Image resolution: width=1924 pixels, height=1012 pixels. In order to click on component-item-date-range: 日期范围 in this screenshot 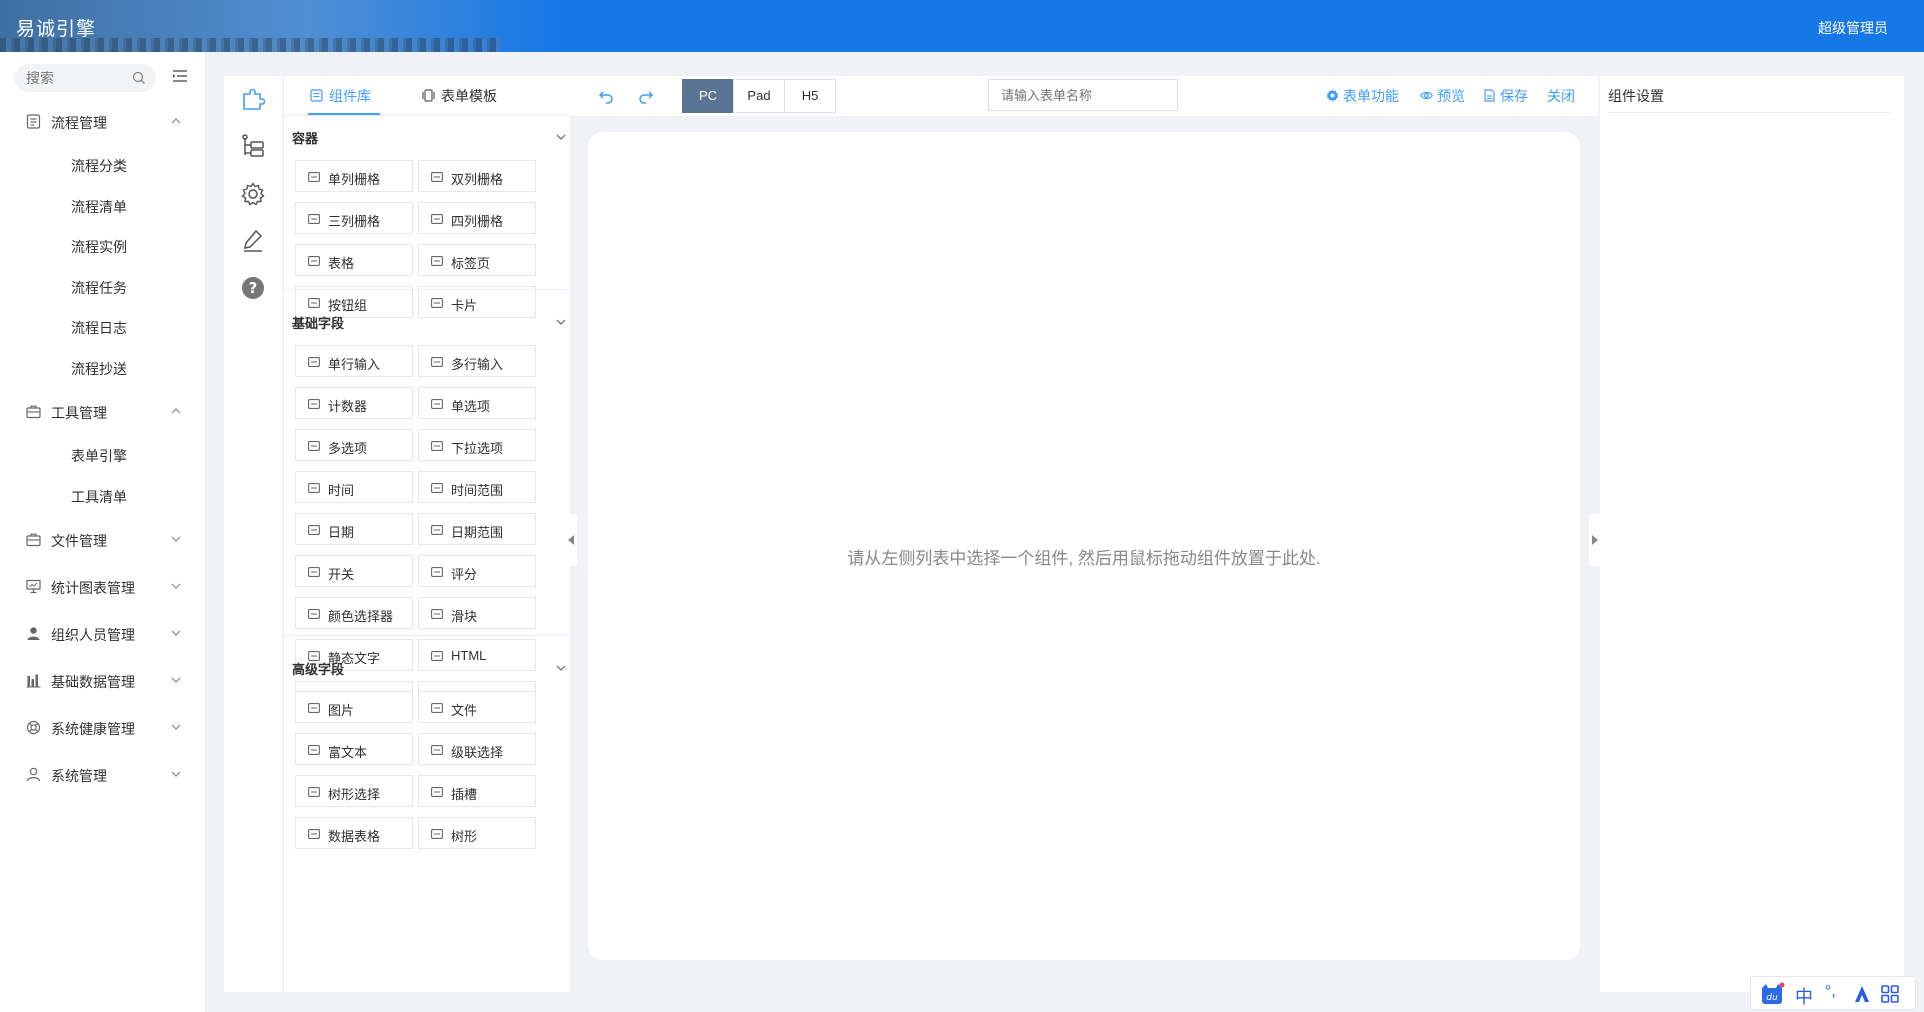, I will do `click(477, 529)`.